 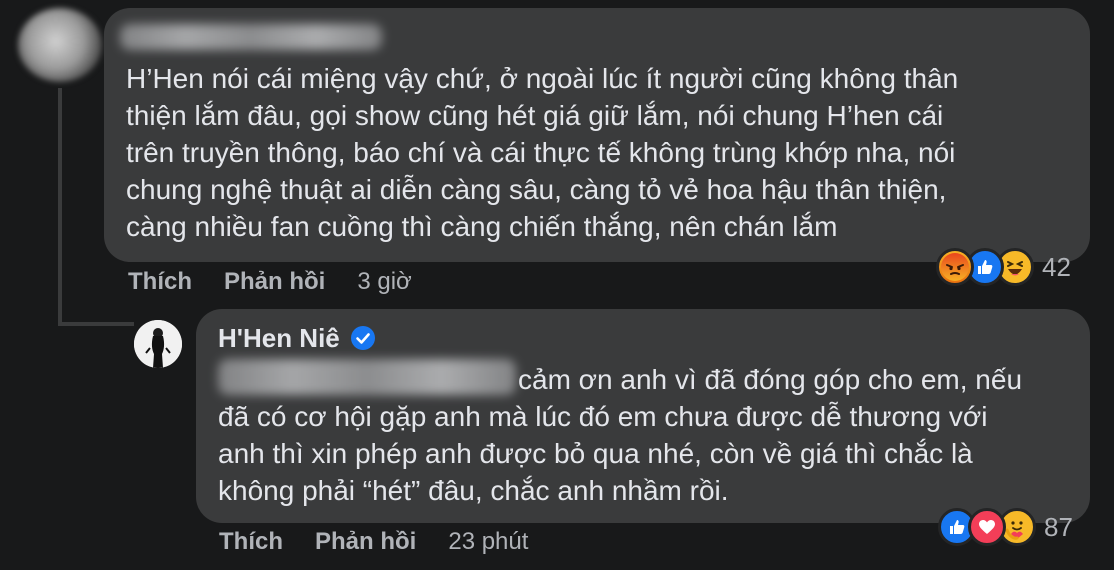 I want to click on comment-reactions: 42, so click(x=1003, y=267).